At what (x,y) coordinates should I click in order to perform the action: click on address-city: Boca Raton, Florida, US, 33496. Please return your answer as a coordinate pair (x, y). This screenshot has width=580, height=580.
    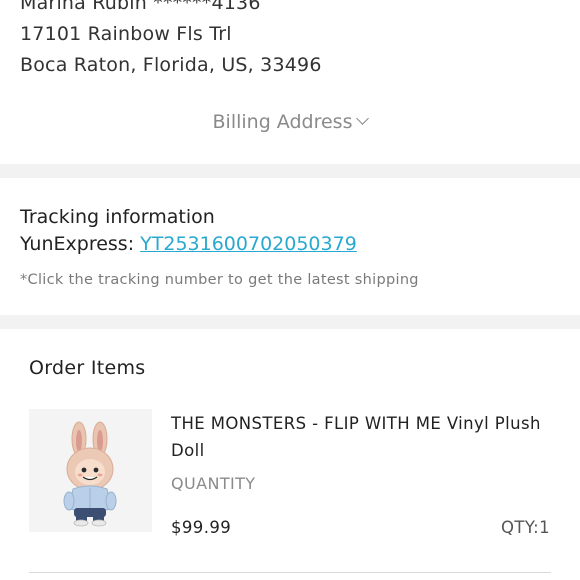
    Looking at the image, I should click on (171, 65).